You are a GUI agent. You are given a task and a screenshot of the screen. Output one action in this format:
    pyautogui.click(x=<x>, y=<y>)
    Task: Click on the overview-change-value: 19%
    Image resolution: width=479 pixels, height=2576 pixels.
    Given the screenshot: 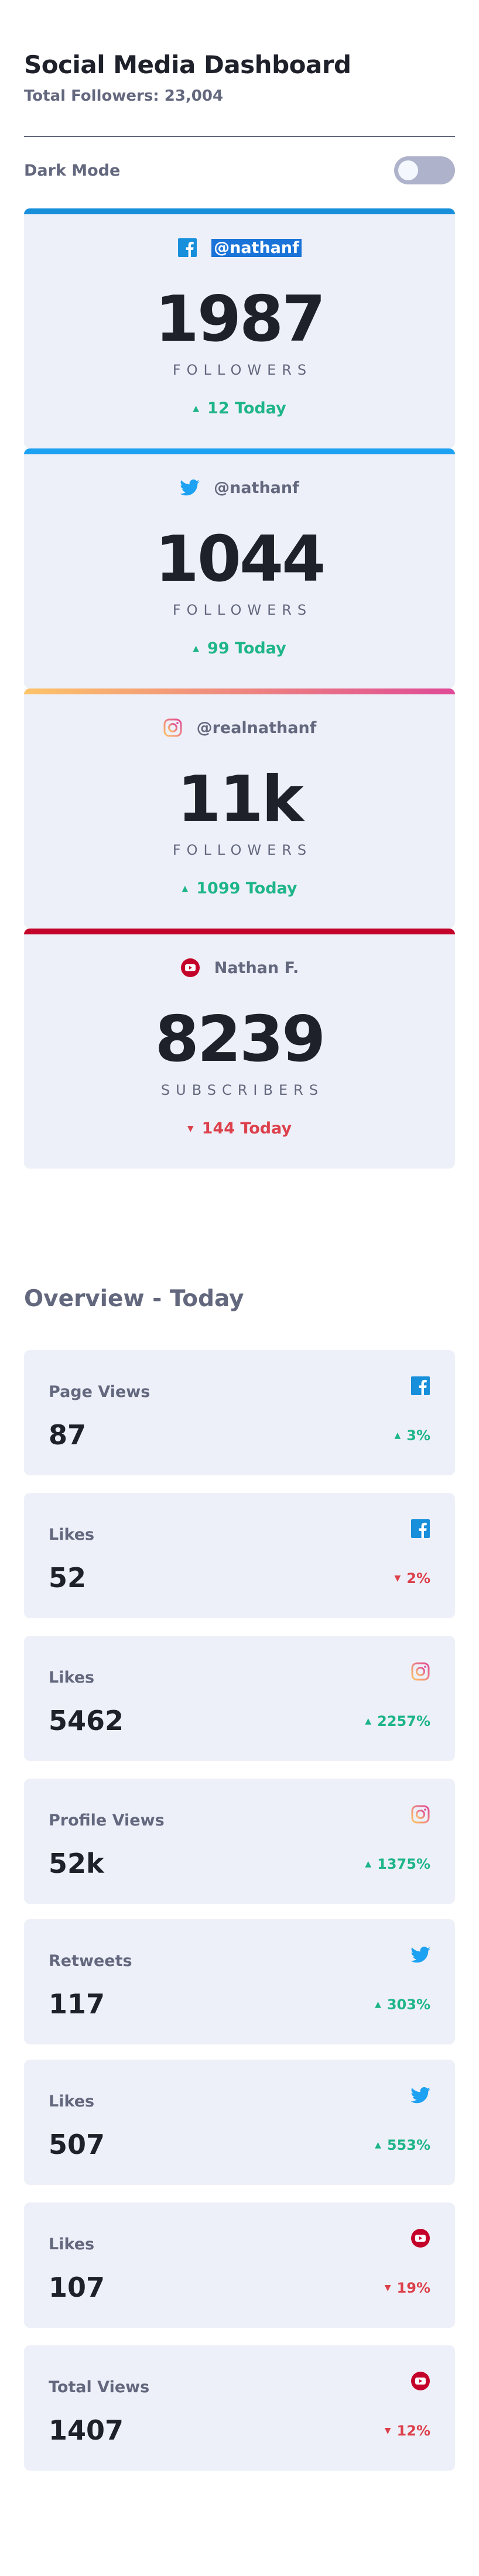 What is the action you would take?
    pyautogui.click(x=413, y=2288)
    